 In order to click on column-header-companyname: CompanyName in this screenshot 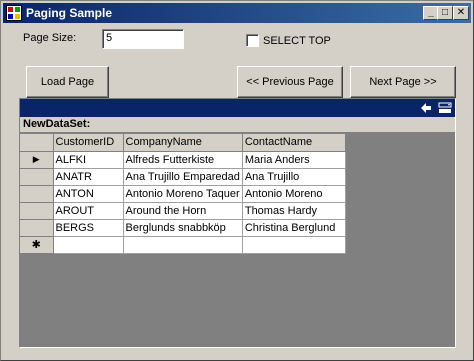, I will do `click(183, 143)`.